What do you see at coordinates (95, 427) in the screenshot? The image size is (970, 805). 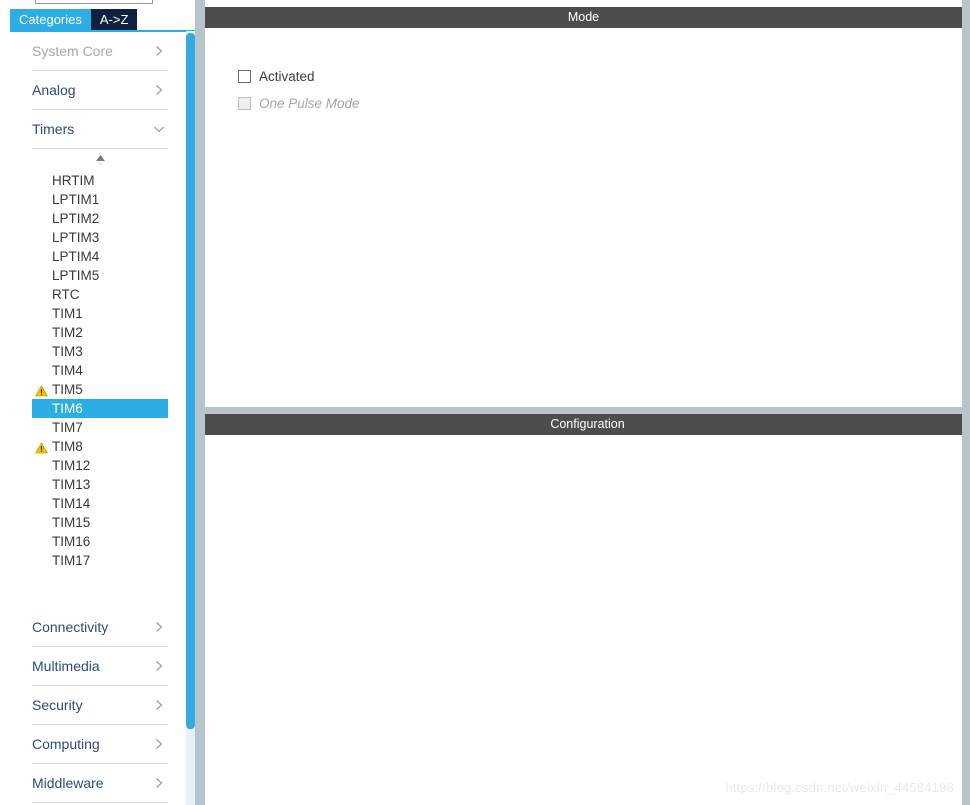 I see `peripheral-item: TIM7` at bounding box center [95, 427].